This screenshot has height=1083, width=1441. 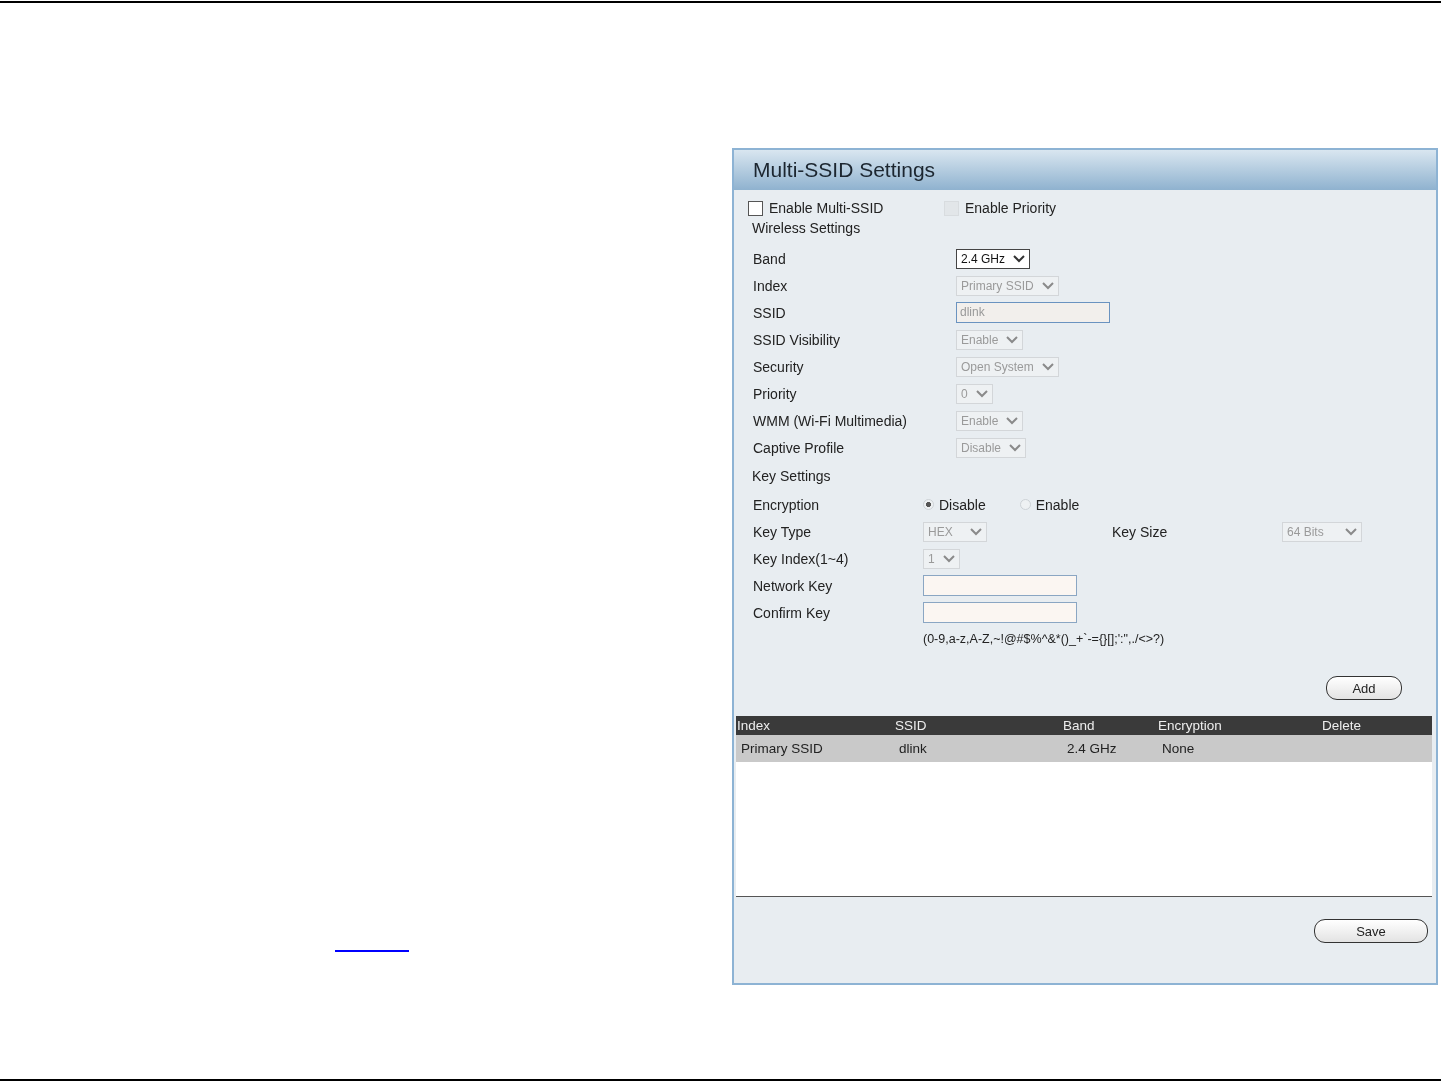 What do you see at coordinates (1190, 725) in the screenshot?
I see `column-header: Encryption` at bounding box center [1190, 725].